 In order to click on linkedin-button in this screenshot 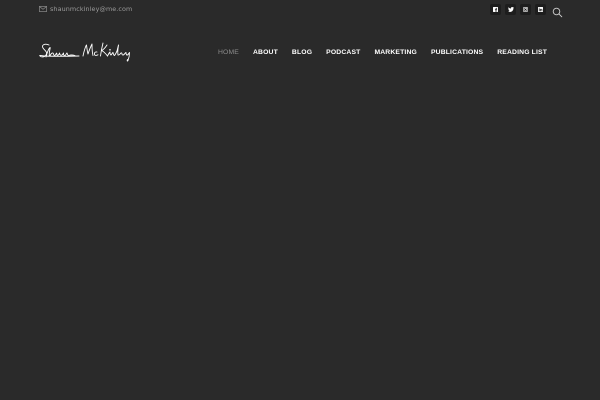, I will do `click(540, 9)`.